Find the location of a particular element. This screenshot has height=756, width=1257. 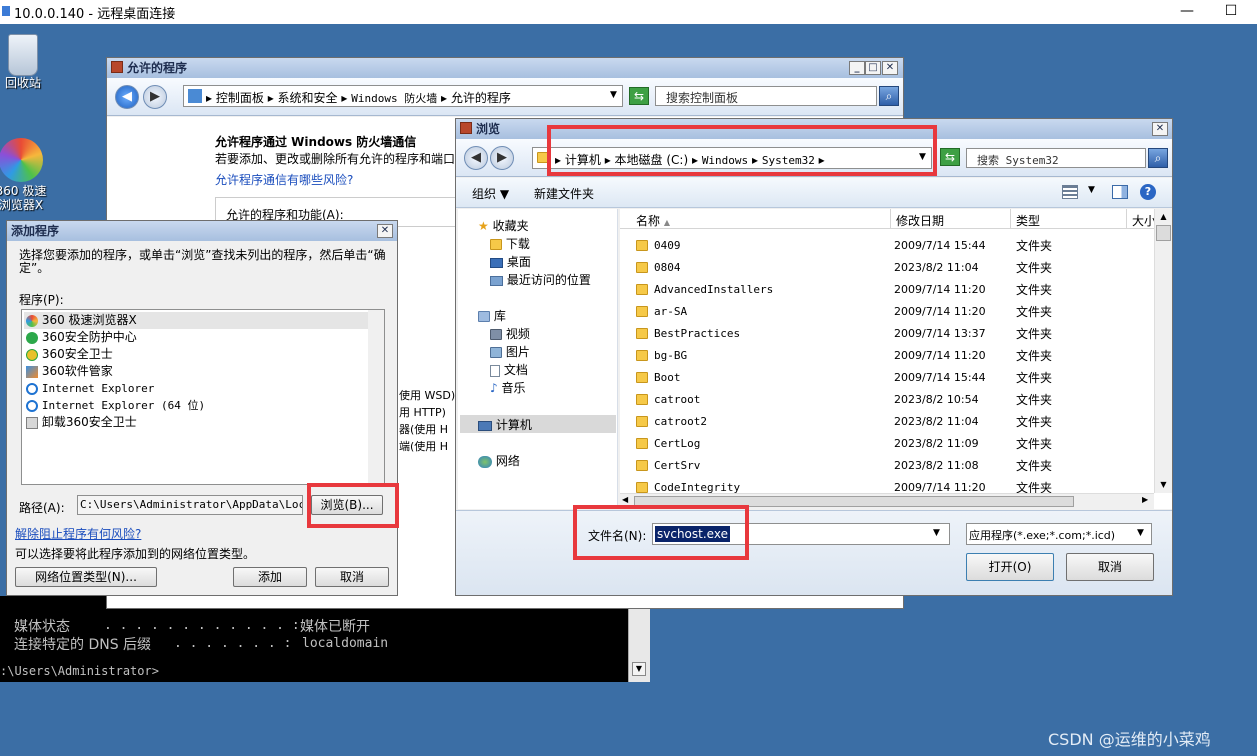

table-row: ar-SA 2009/7/14 11:20 文件夹 is located at coordinates (887, 312).